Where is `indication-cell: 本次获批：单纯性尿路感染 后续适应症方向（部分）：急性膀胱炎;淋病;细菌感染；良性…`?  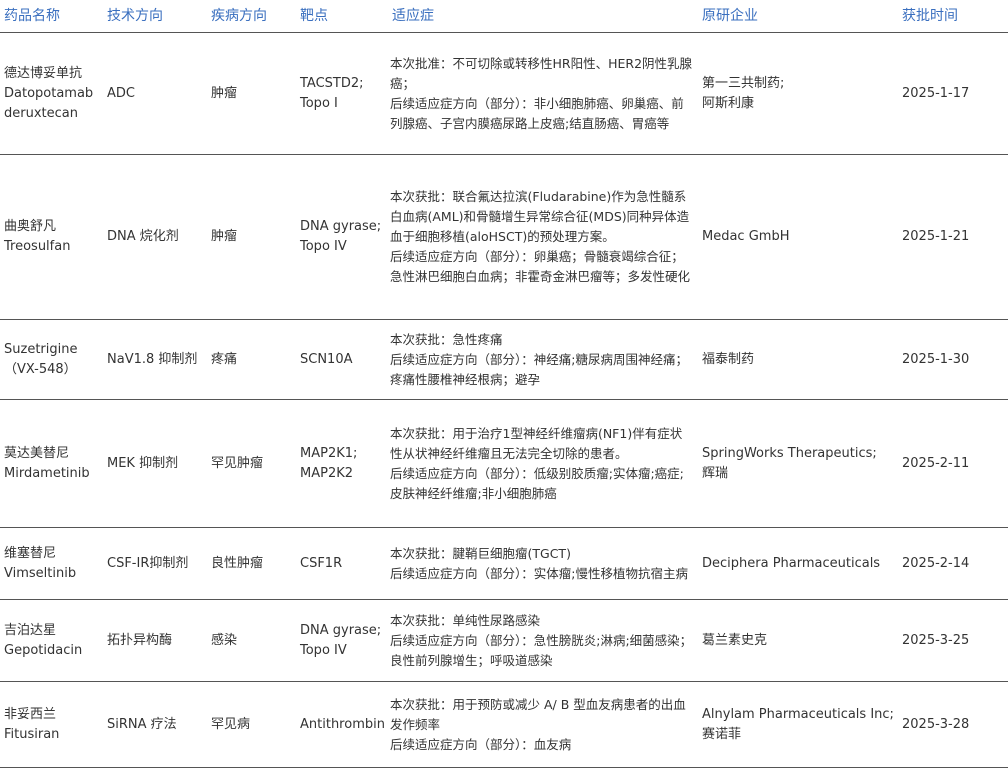
indication-cell: 本次获批：单纯性尿路感染 后续适应症方向（部分）：急性膀胱炎;淋病;细菌感染；良性… is located at coordinates (543, 640).